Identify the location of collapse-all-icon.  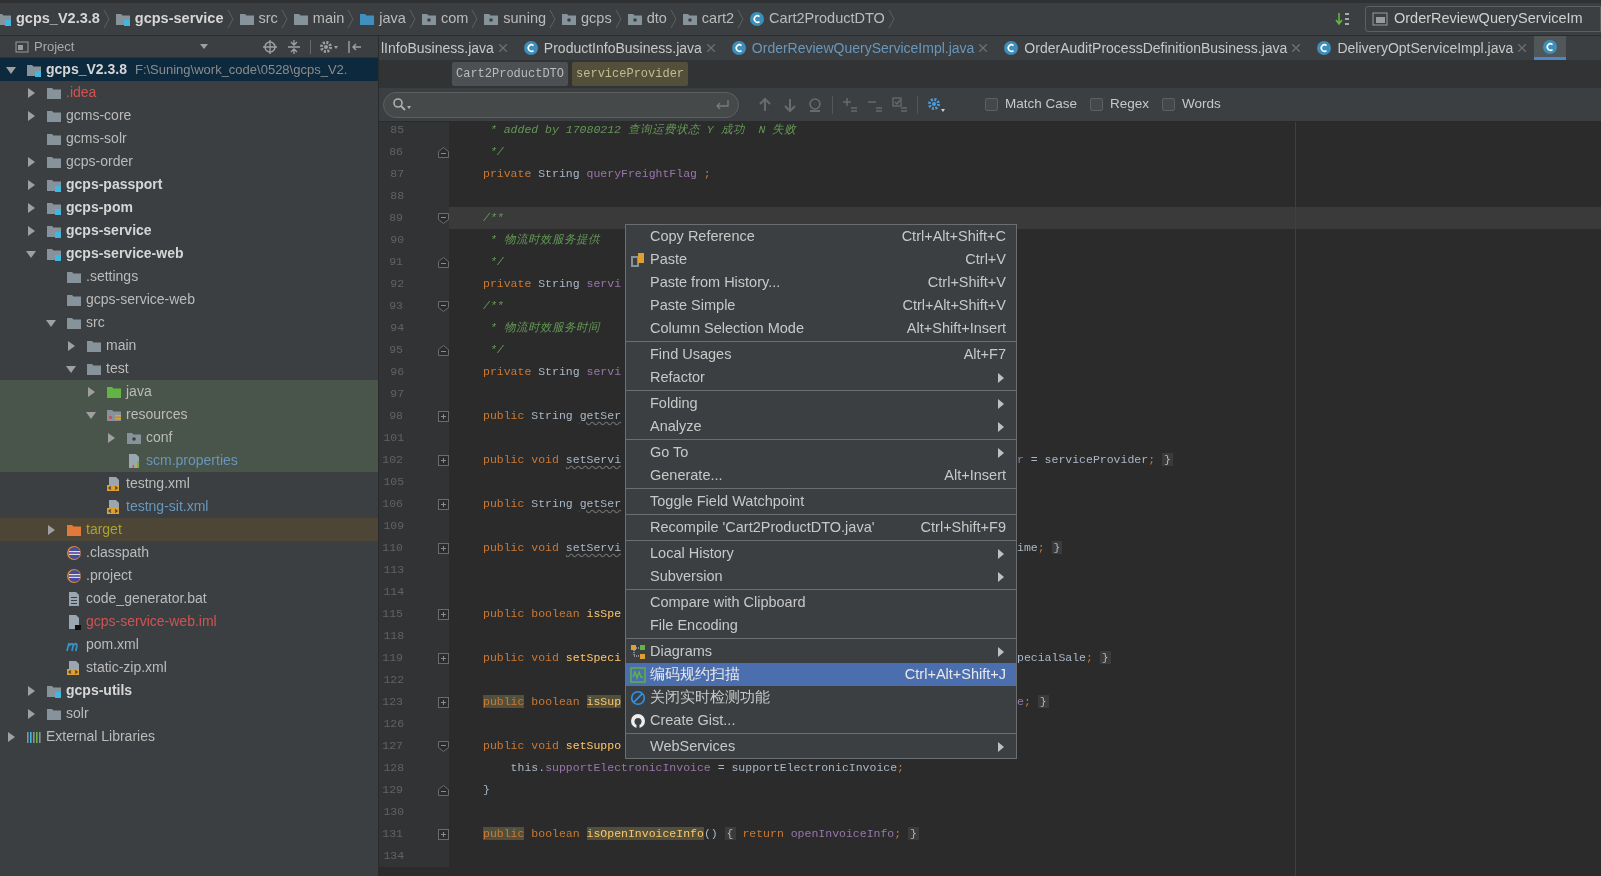
(294, 46).